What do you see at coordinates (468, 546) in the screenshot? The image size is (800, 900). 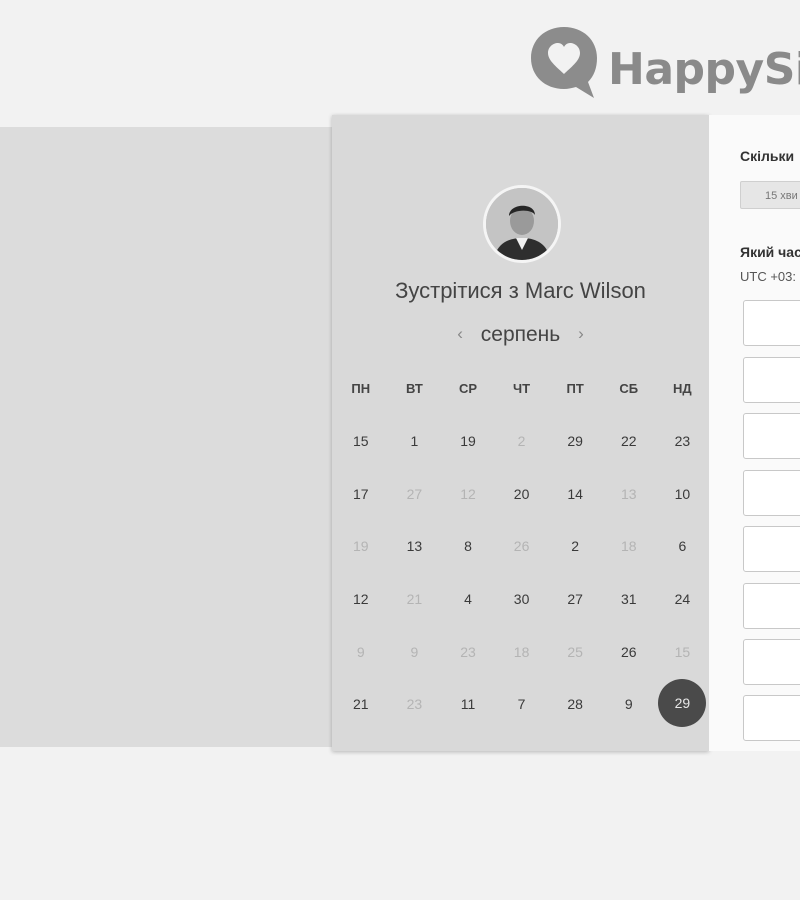 I see `calendar-day: 8` at bounding box center [468, 546].